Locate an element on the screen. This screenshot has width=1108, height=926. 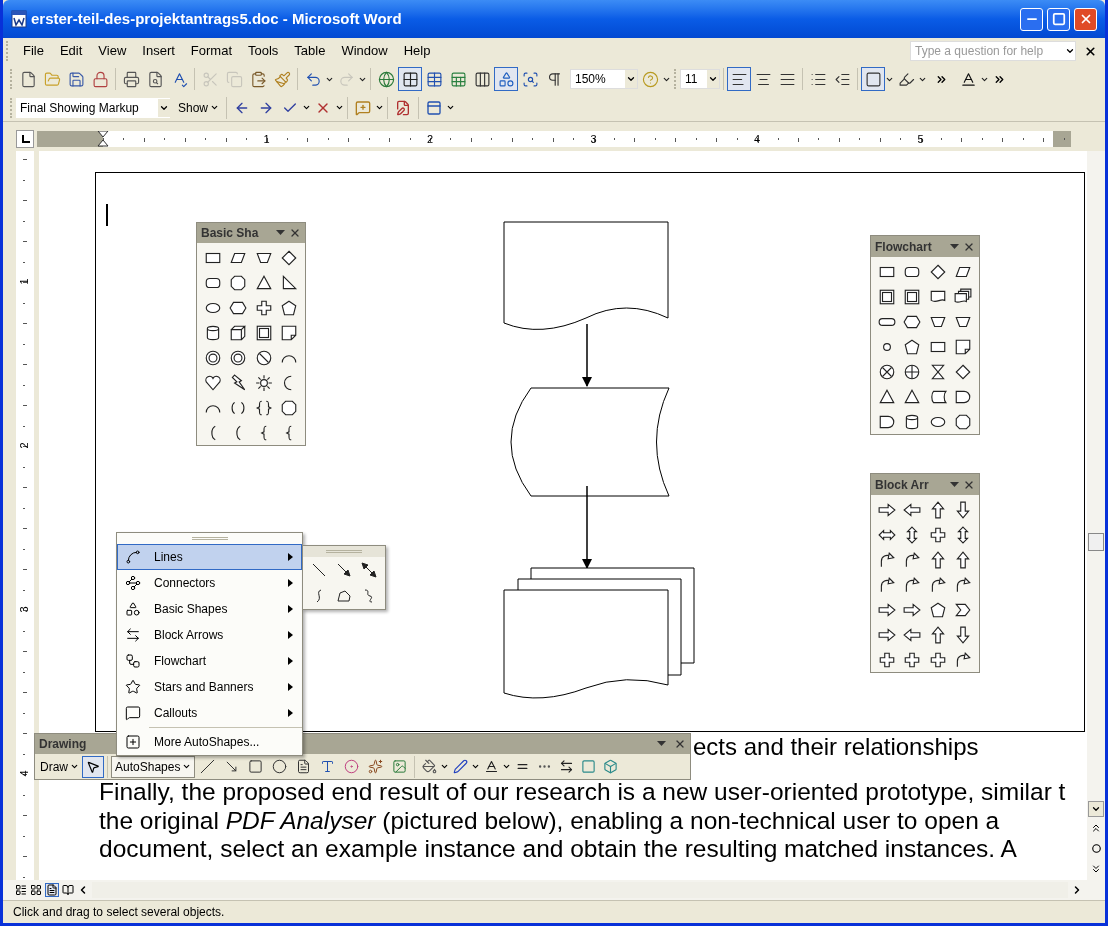
menu-item: Help is located at coordinates (417, 51).